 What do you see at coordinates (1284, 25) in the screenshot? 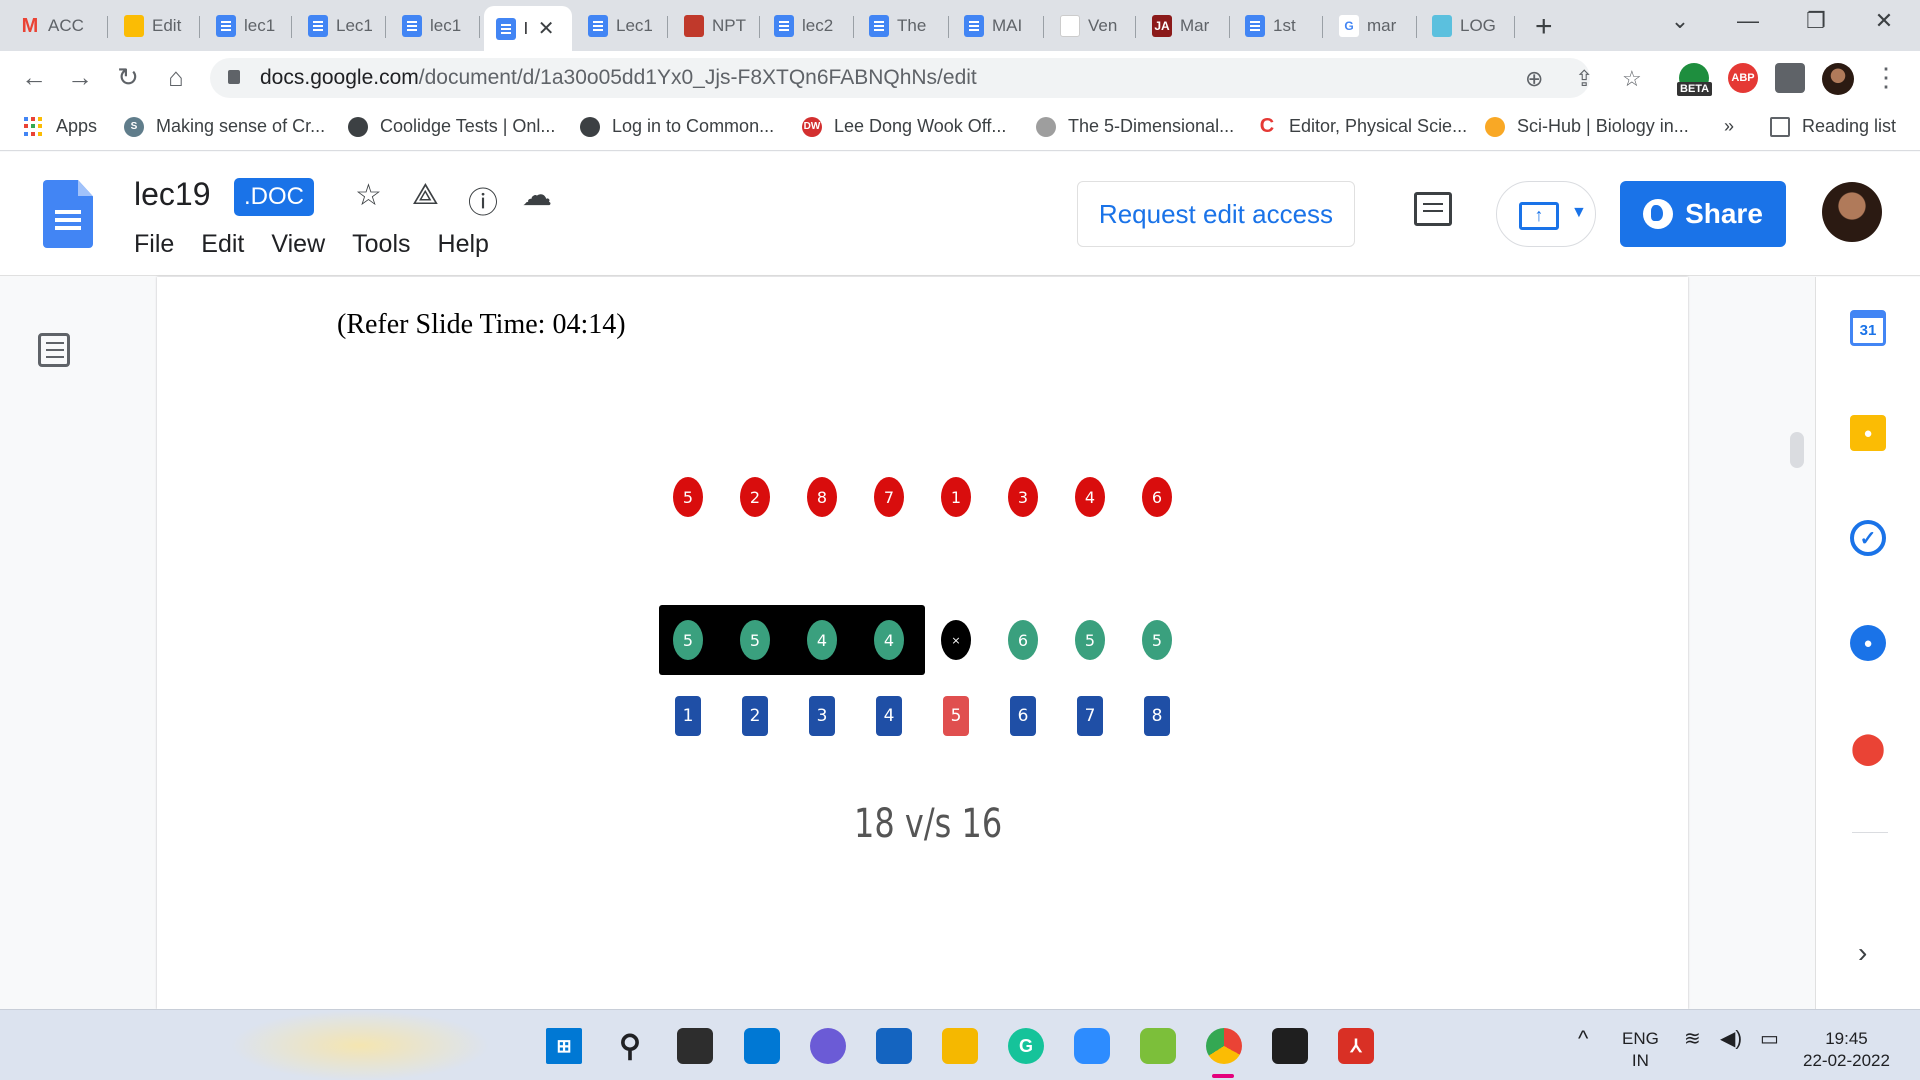
I see `tab-label: 1st` at bounding box center [1284, 25].